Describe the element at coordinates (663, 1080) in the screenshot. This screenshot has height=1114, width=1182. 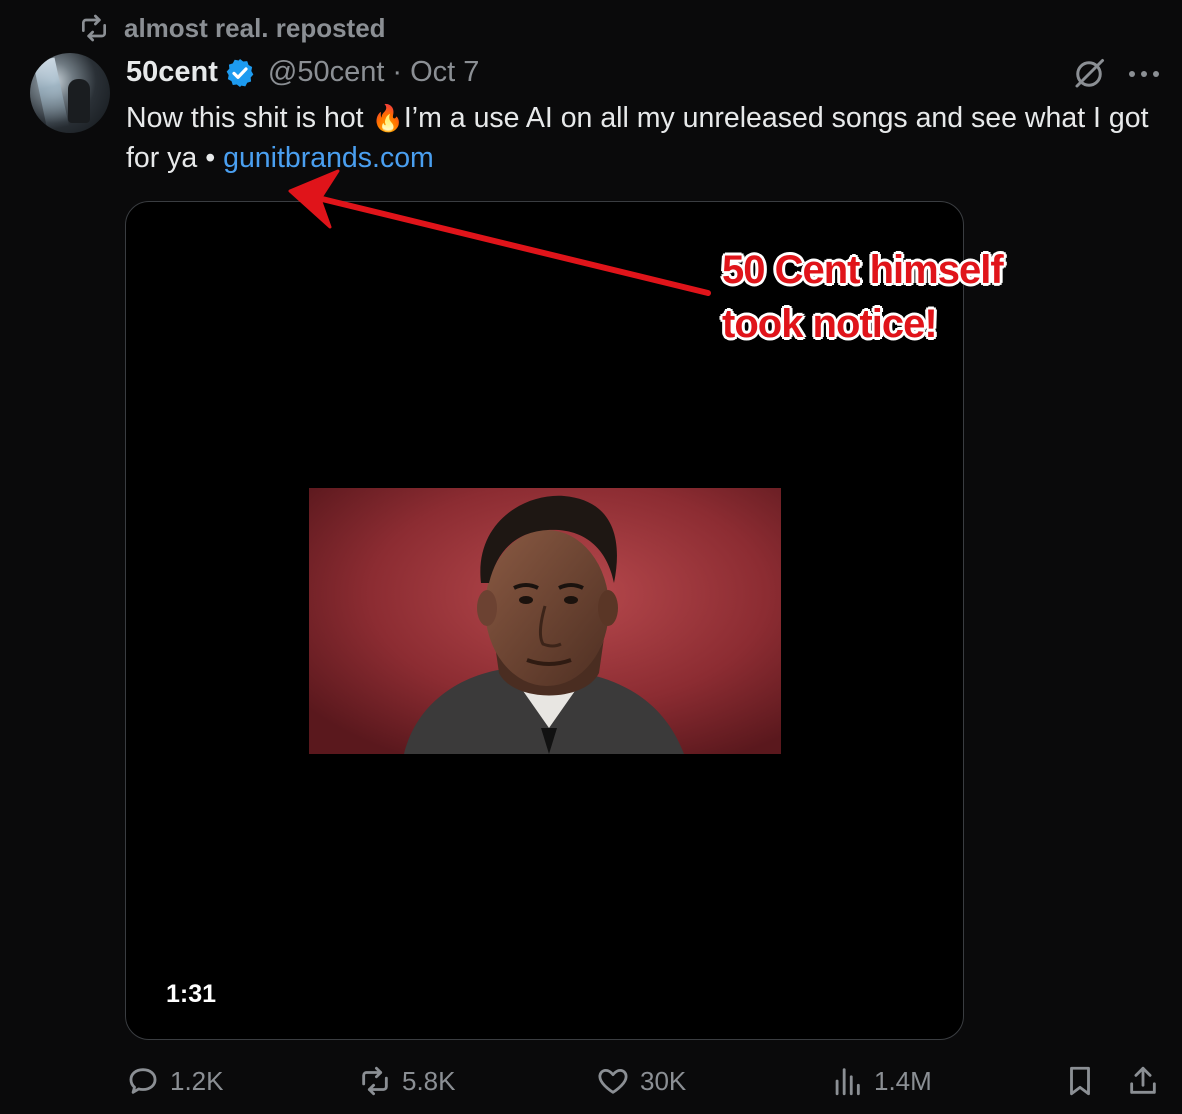
I see `like-count: 30K` at that location.